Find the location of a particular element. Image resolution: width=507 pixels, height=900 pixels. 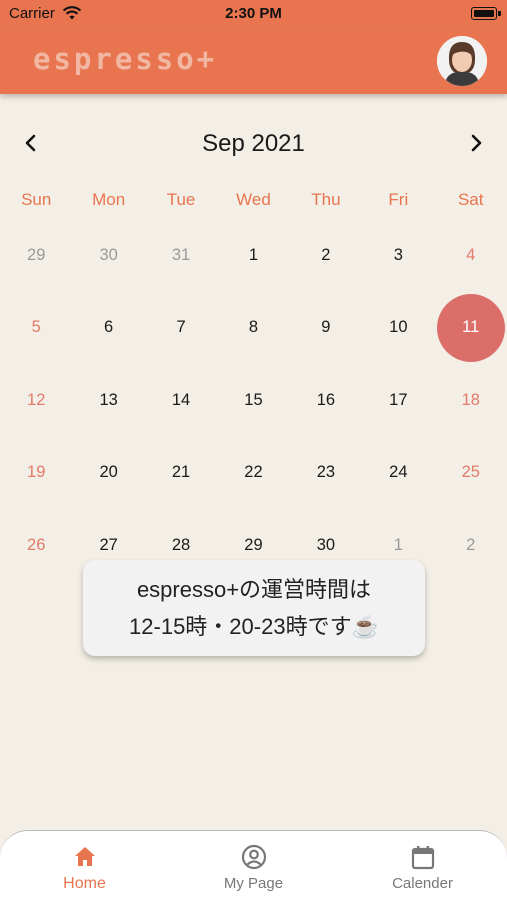

calendar-day: 26 is located at coordinates (36, 545).